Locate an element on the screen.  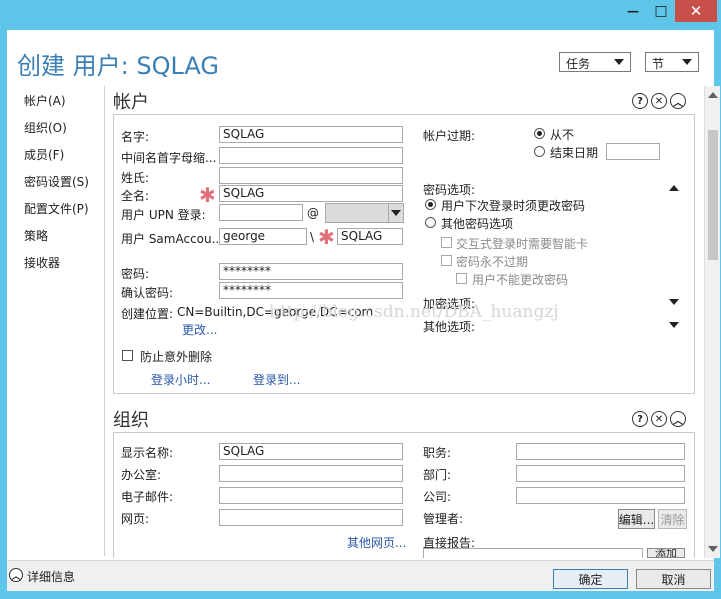
confirm-password-label: 确认密码: is located at coordinates (147, 293).